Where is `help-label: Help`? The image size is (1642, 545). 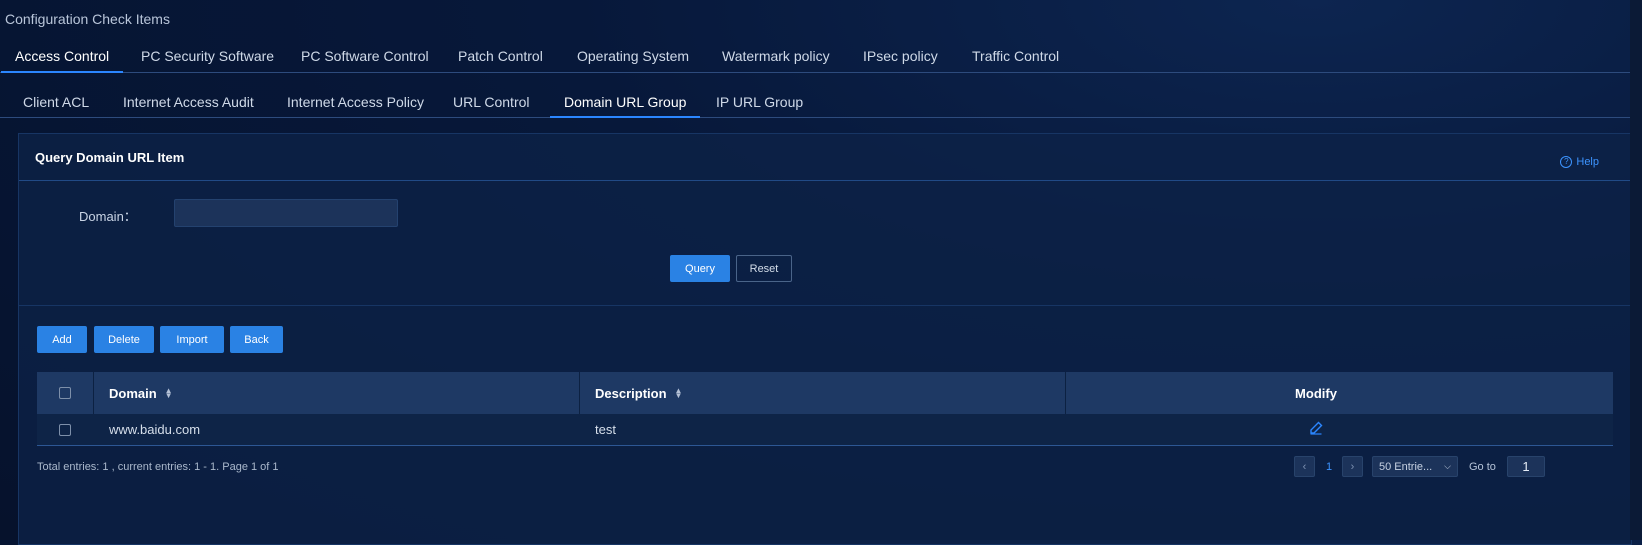 help-label: Help is located at coordinates (1587, 162).